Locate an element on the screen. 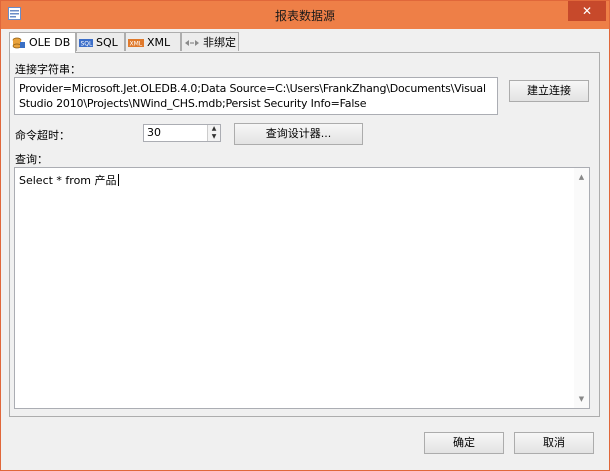 The width and height of the screenshot is (610, 471). connect-button: 建立连接 is located at coordinates (549, 91).